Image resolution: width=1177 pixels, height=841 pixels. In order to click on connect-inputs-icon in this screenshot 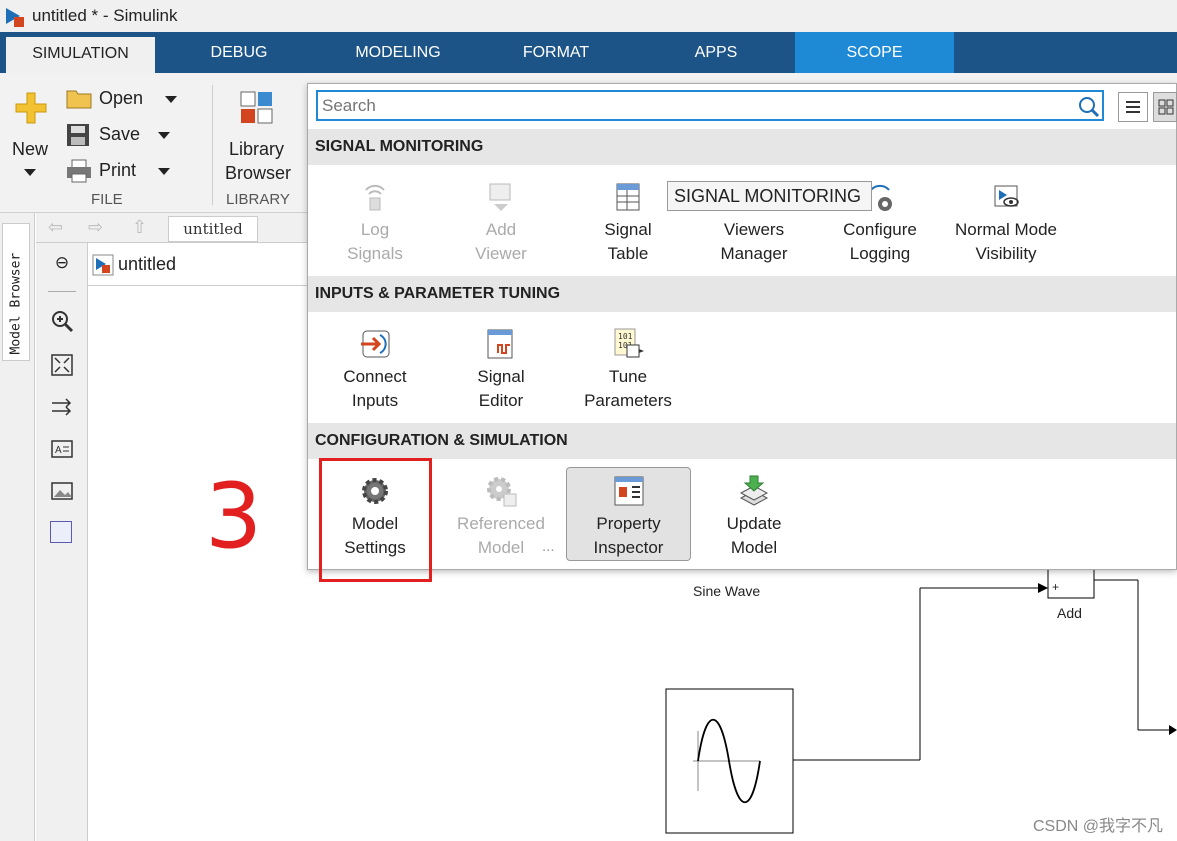, I will do `click(375, 344)`.